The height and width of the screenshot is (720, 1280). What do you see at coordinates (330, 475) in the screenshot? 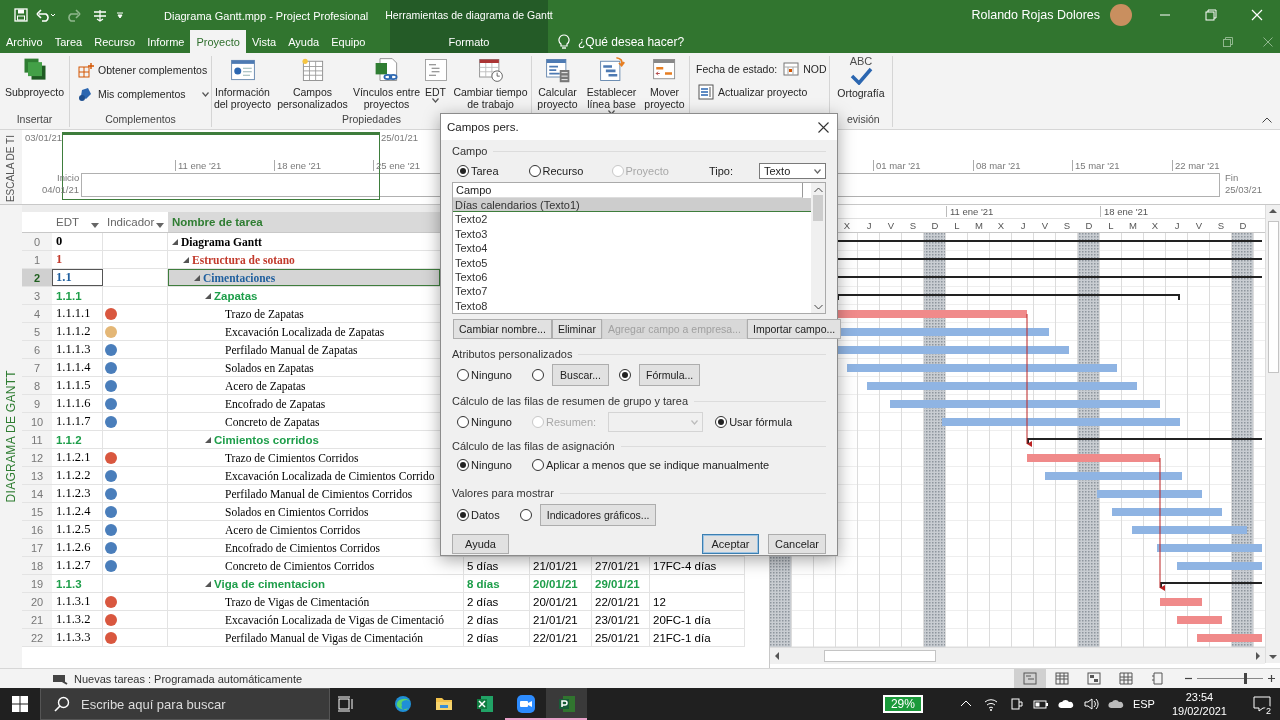
I see `task-name: Excavación Localizada de Cimientos Corrido` at bounding box center [330, 475].